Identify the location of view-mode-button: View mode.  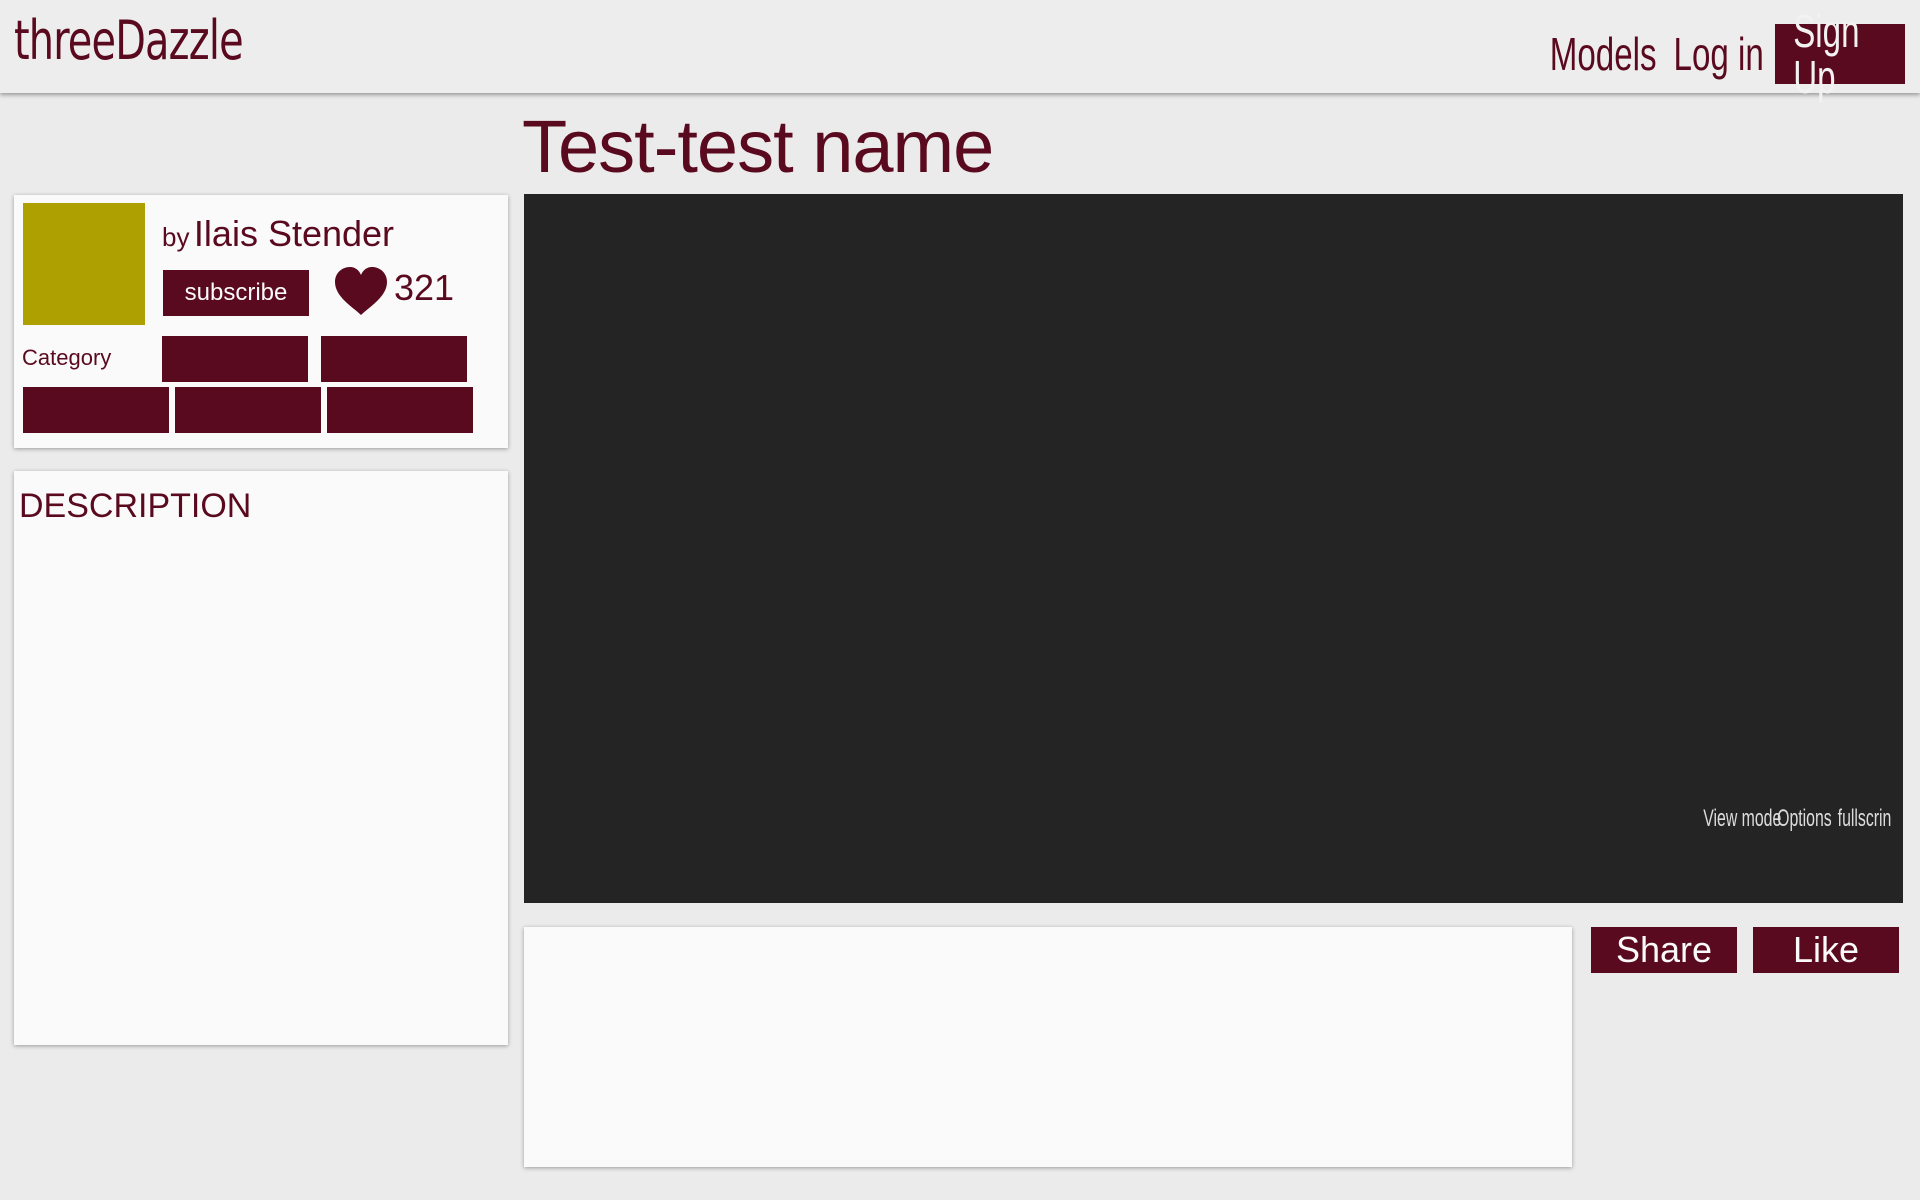
(1742, 819).